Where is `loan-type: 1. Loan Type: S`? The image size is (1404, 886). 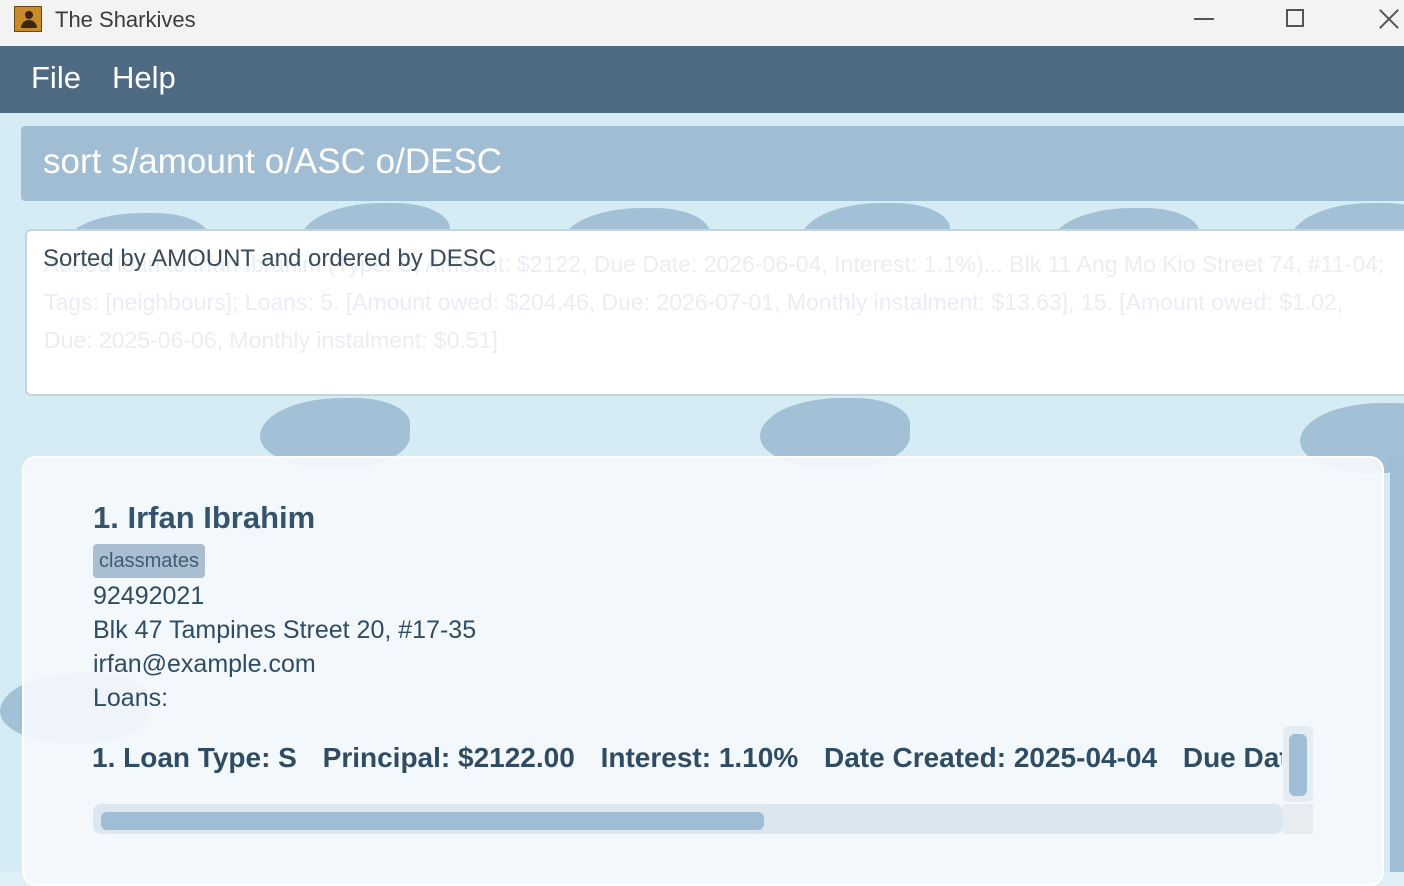 loan-type: 1. Loan Type: S is located at coordinates (194, 757).